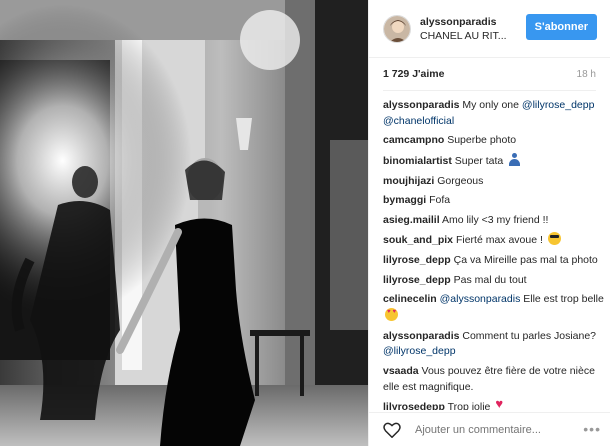 The height and width of the screenshot is (446, 610). Describe the element at coordinates (414, 405) in the screenshot. I see `comment-username: lilyrosedepp` at that location.